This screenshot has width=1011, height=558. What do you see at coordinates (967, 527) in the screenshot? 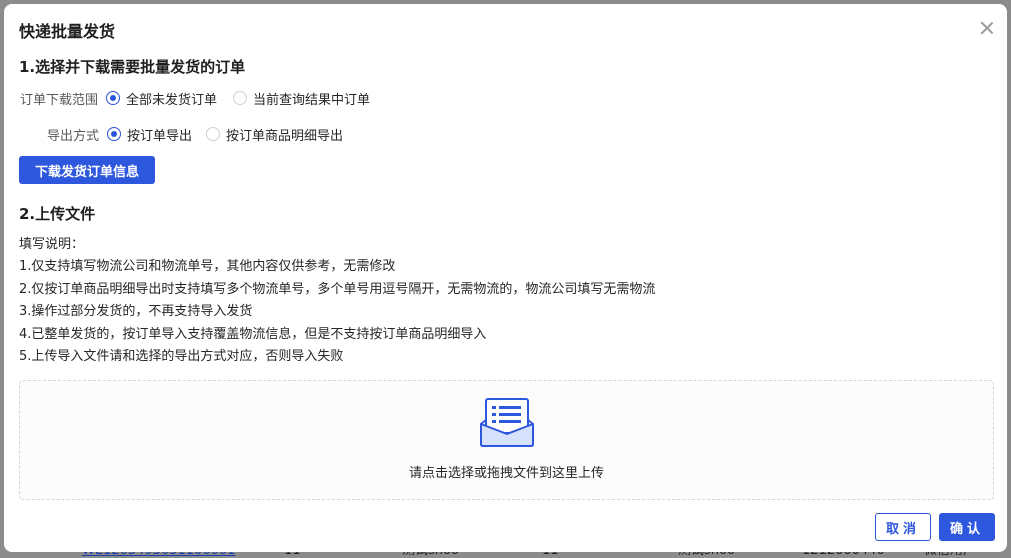
I see `confirm-button: 确认` at bounding box center [967, 527].